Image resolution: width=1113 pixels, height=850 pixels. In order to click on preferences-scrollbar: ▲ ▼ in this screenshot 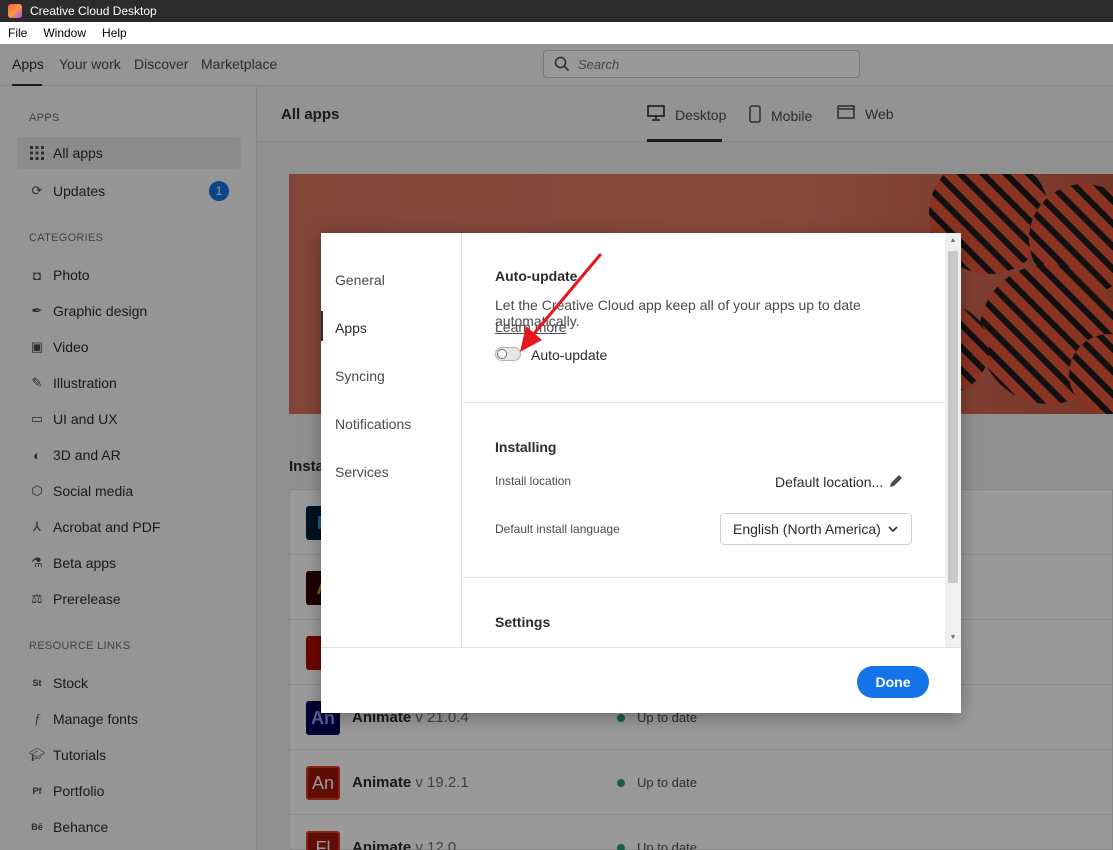, I will do `click(953, 440)`.